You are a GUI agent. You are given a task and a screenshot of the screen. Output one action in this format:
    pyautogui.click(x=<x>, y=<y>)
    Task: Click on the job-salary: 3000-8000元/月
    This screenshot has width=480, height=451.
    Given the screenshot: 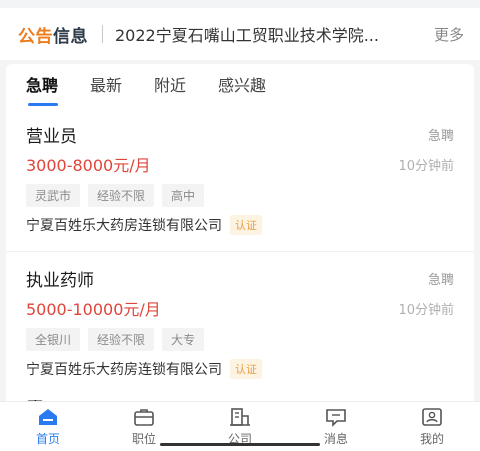 What is the action you would take?
    pyautogui.click(x=88, y=165)
    